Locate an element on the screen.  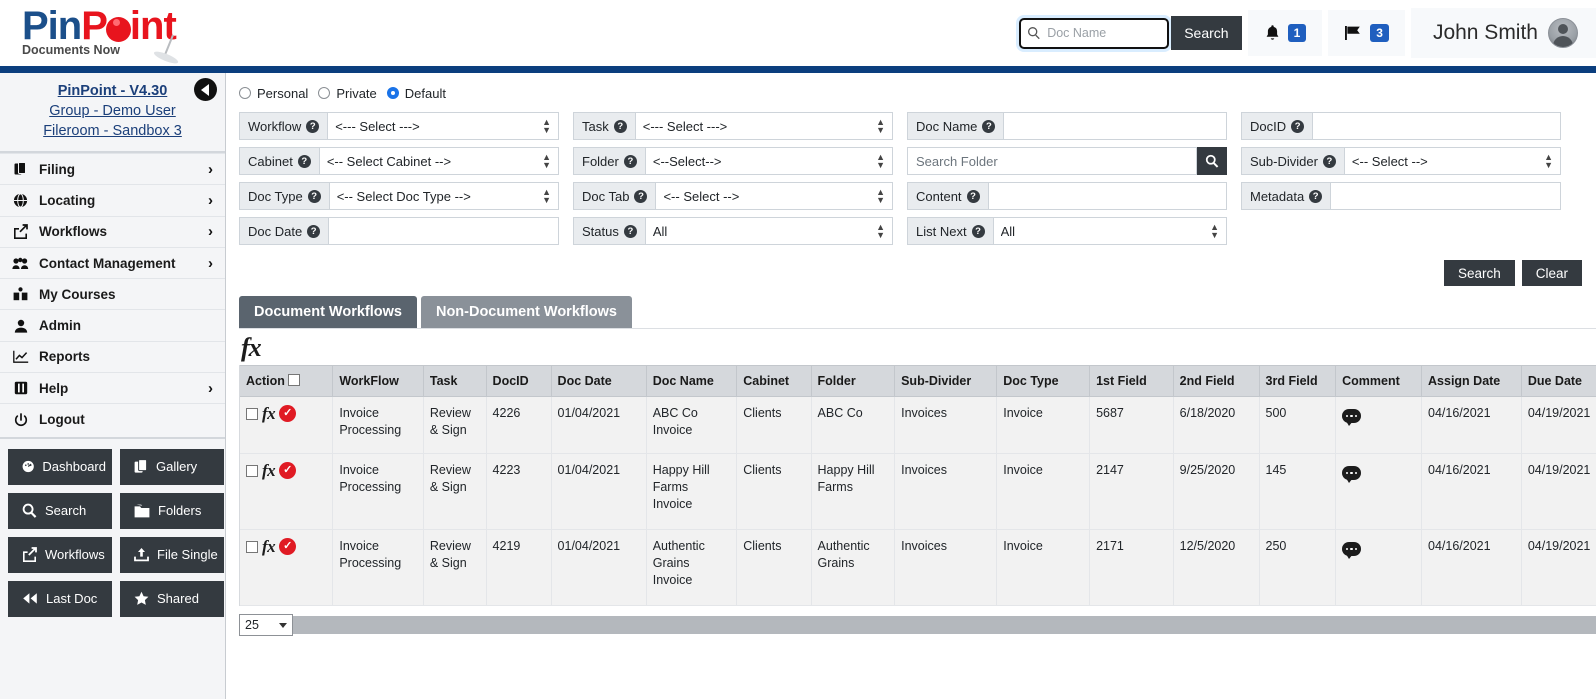
filter-task: Task ? <--- Select ---> ▲ ▼ is located at coordinates (733, 126).